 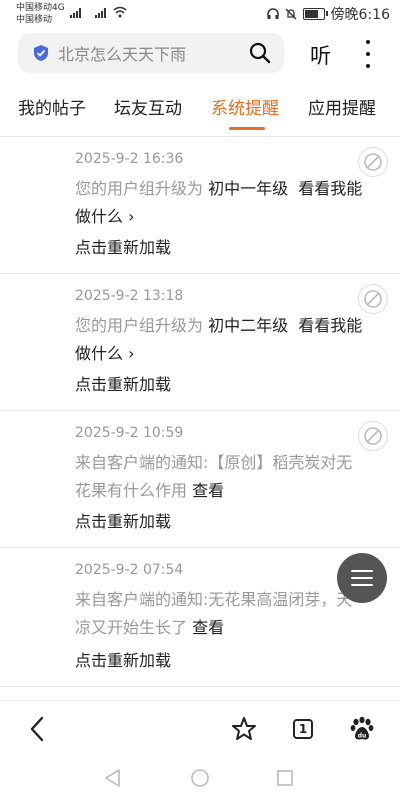 What do you see at coordinates (129, 159) in the screenshot?
I see `notification-time: 2025-9-2 16:36` at bounding box center [129, 159].